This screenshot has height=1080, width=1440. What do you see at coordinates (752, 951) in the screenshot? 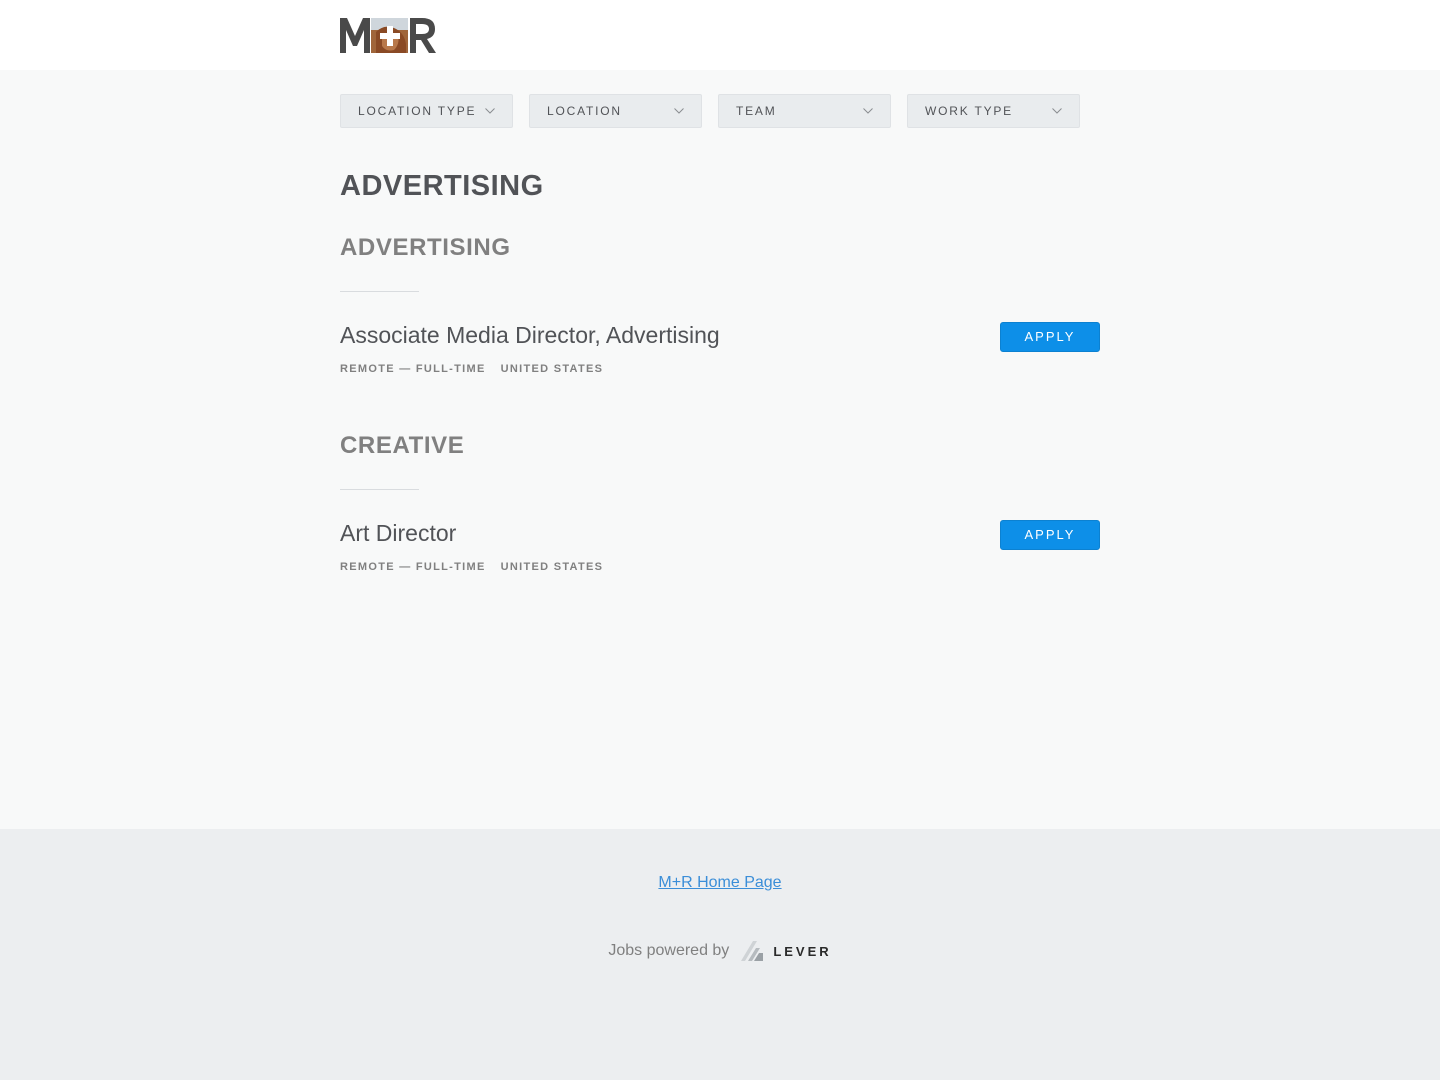
I see `lever-icon` at bounding box center [752, 951].